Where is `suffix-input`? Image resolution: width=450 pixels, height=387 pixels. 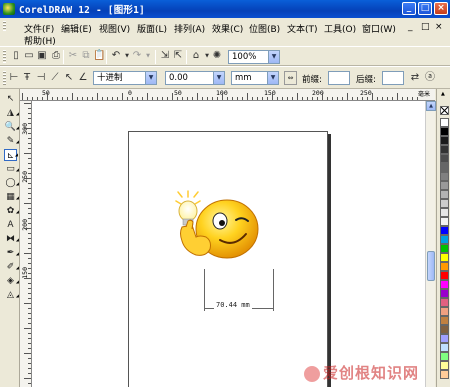 suffix-input is located at coordinates (393, 78).